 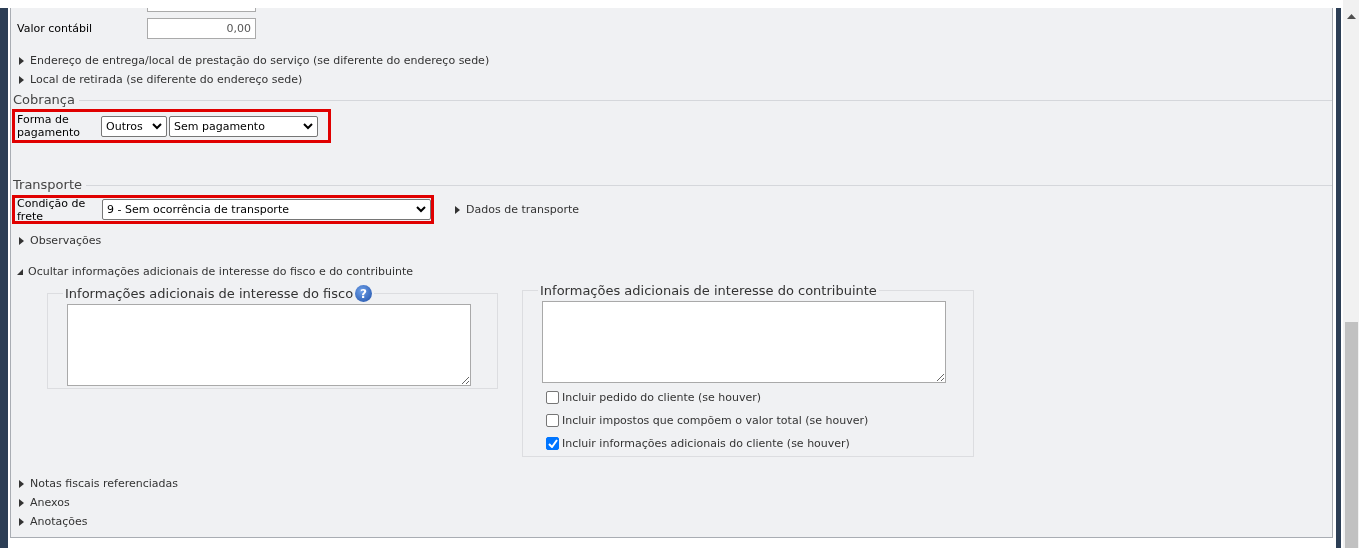 What do you see at coordinates (55, 28) in the screenshot?
I see `field-label: Valor contábil` at bounding box center [55, 28].